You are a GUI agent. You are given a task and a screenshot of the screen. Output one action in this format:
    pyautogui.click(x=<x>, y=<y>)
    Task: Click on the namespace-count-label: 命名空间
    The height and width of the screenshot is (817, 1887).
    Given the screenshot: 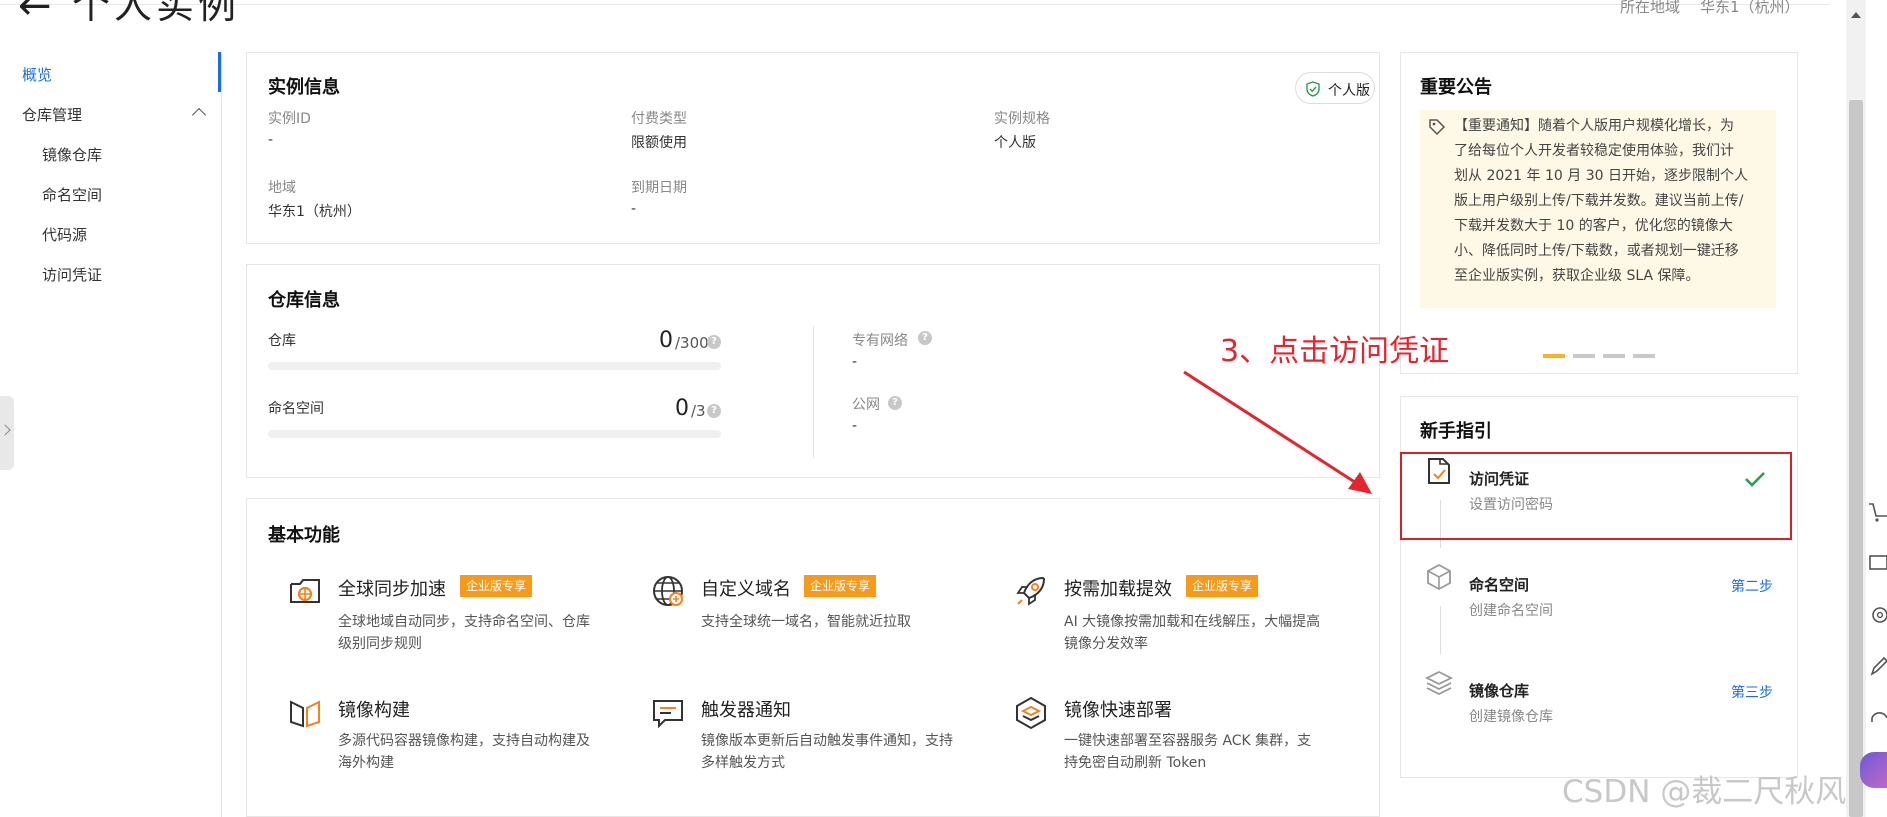 What is the action you would take?
    pyautogui.click(x=296, y=409)
    